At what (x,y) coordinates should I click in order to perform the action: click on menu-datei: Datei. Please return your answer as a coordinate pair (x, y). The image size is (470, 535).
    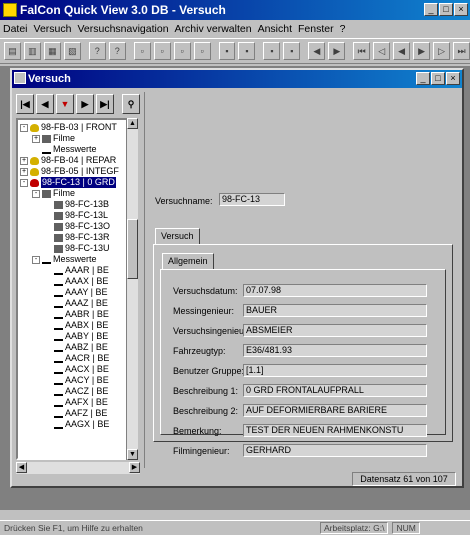
    Looking at the image, I should click on (15, 29).